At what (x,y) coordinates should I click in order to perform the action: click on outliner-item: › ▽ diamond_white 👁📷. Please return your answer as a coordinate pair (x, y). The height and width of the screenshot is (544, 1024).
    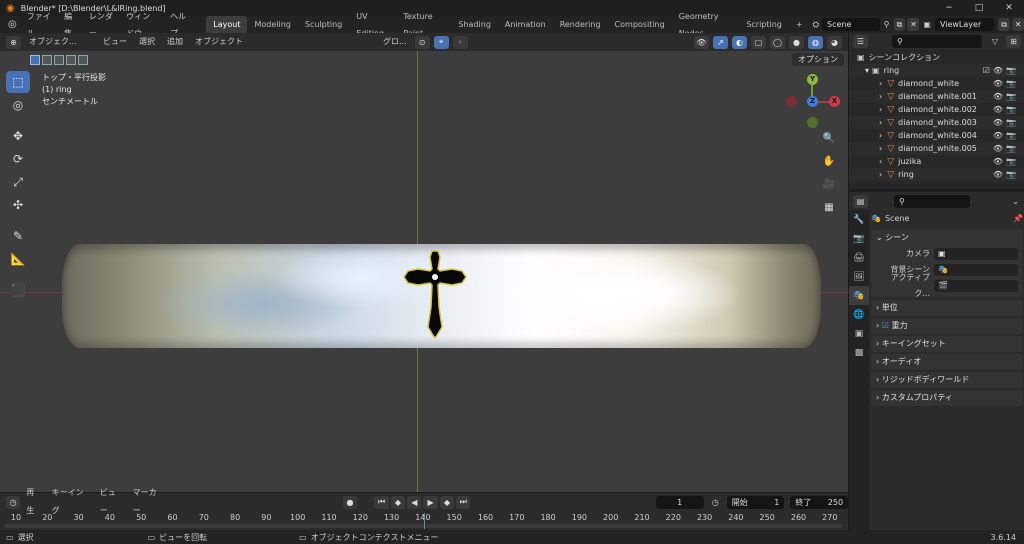
    Looking at the image, I should click on (936, 83).